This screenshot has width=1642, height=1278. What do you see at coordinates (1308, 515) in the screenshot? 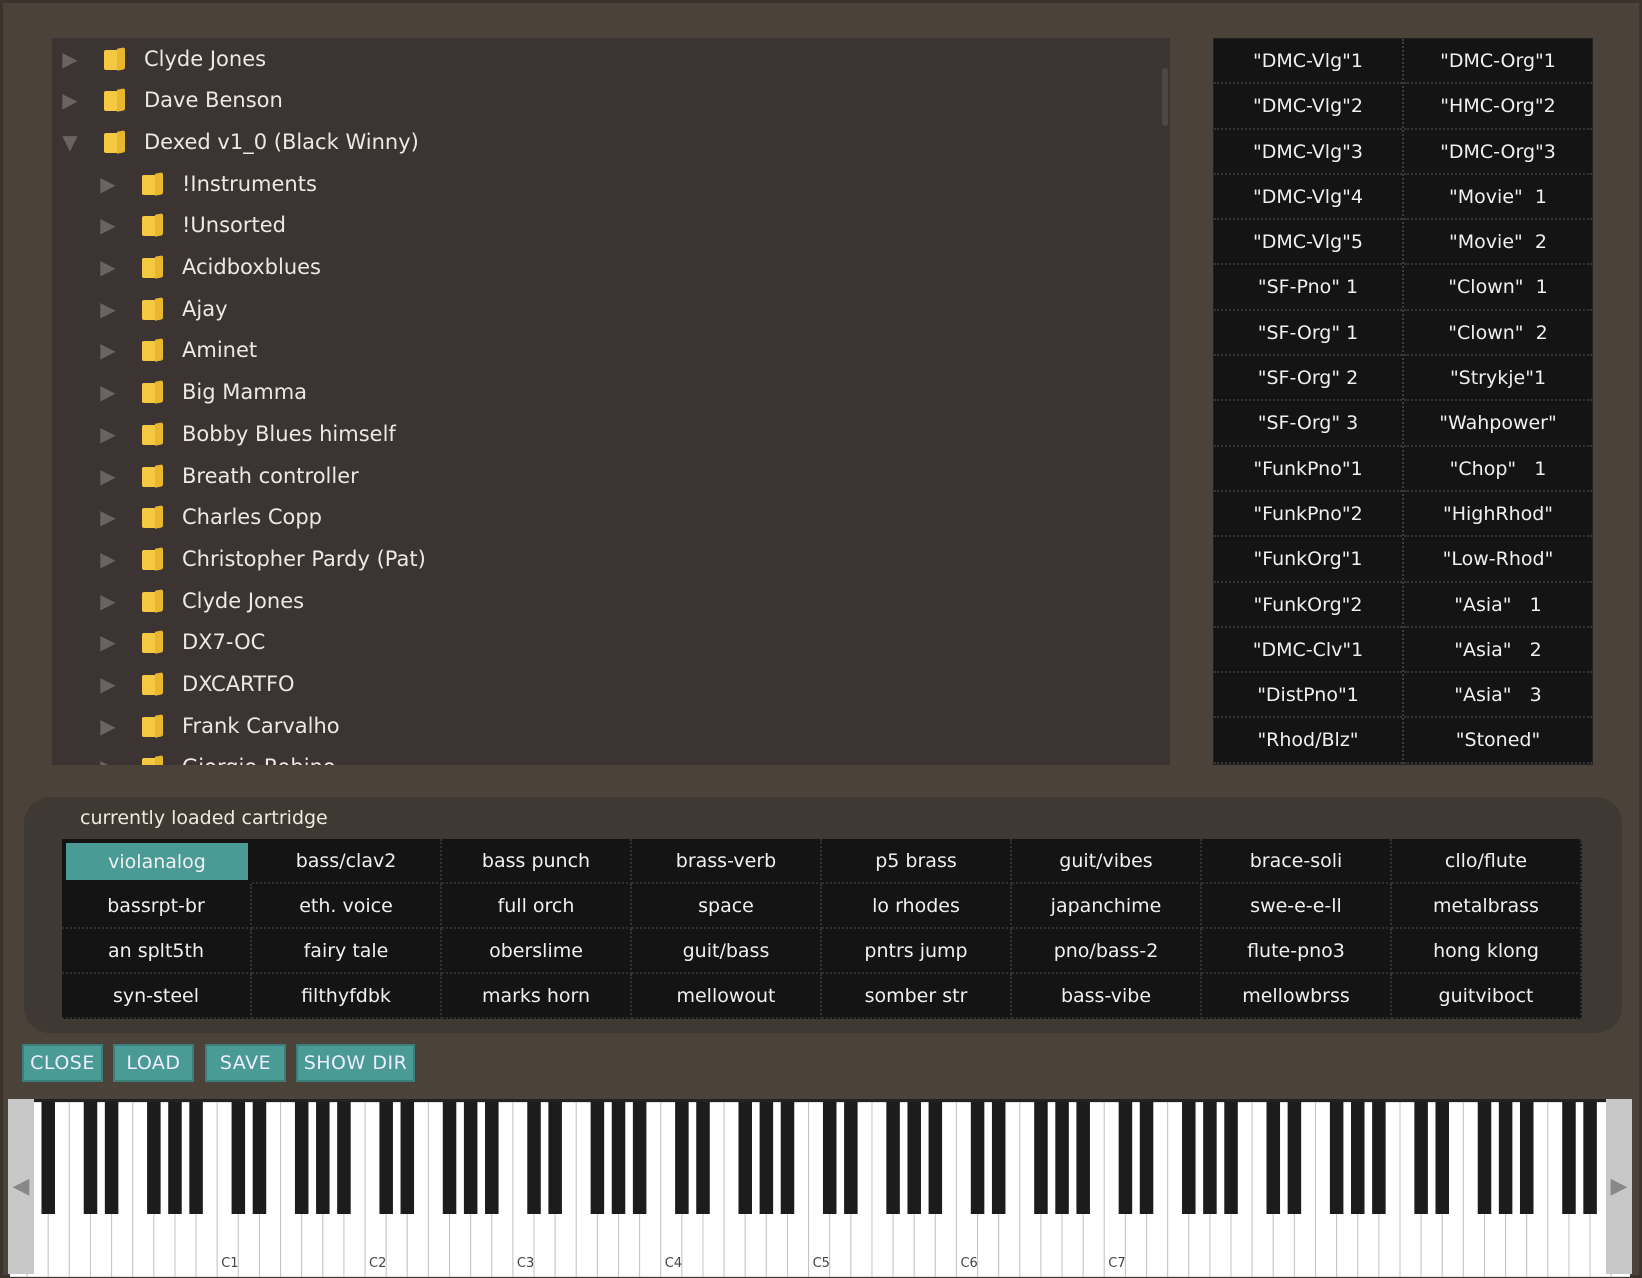
I see `program-item: "FunkPno"2` at bounding box center [1308, 515].